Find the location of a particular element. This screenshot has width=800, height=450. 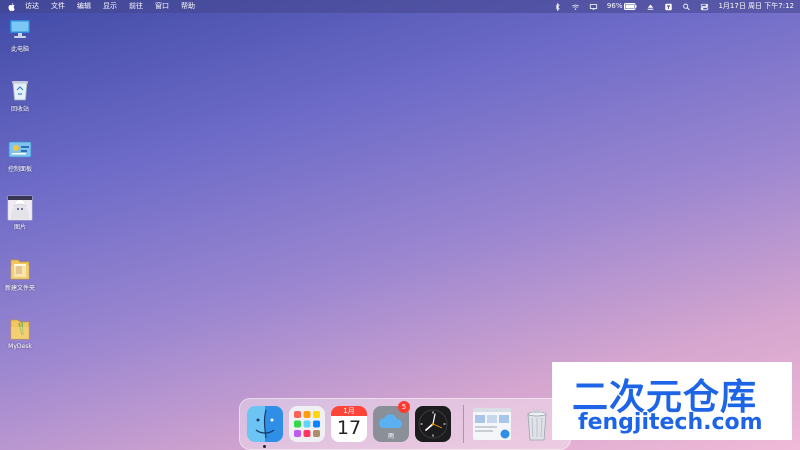

desktop-icon-label: 控制面板 is located at coordinates (19, 169).